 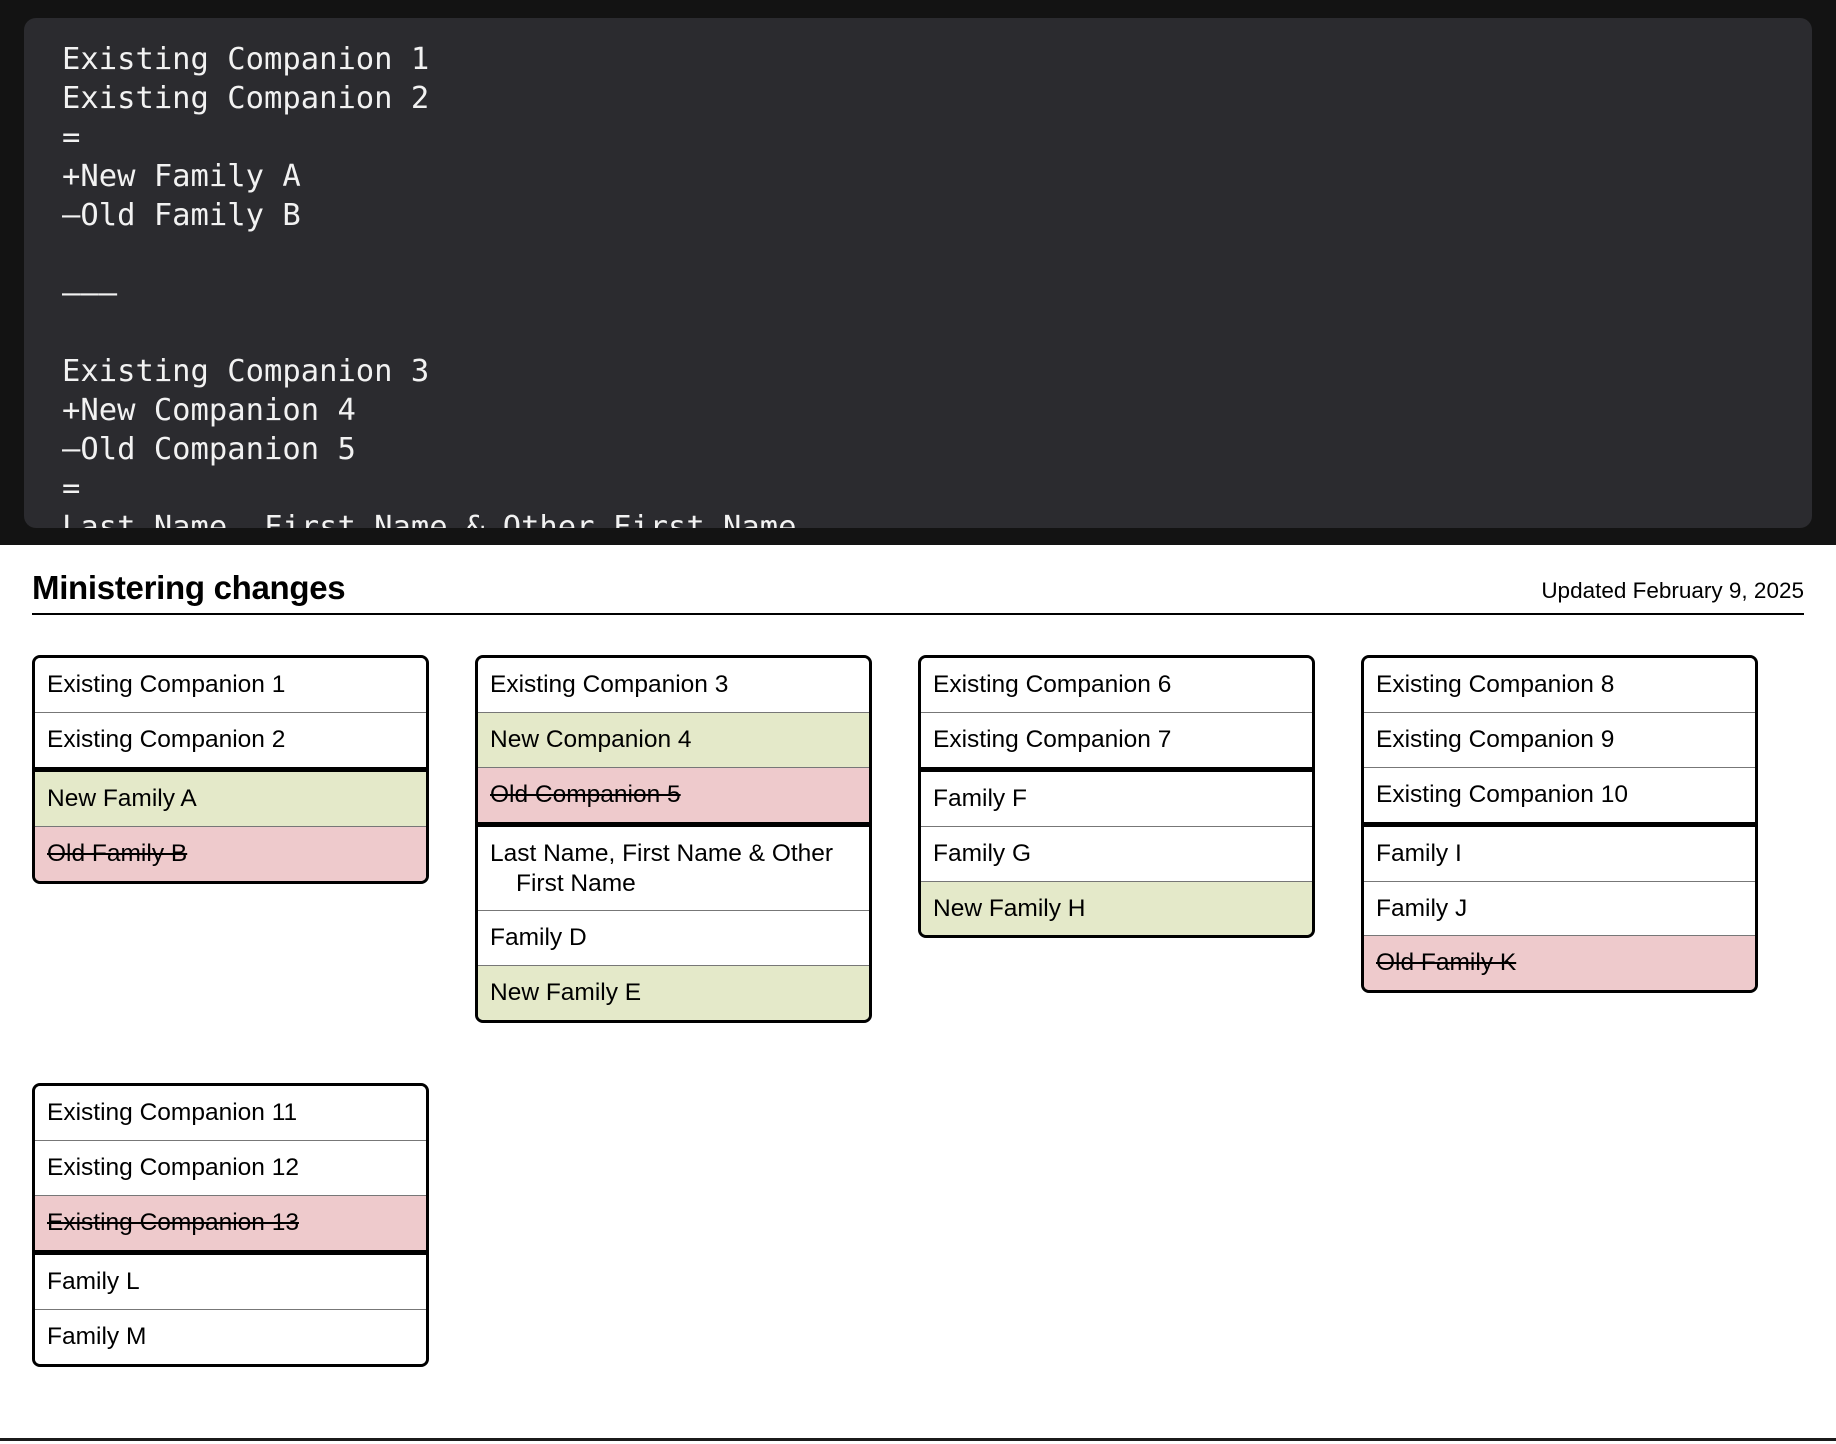 I want to click on card-row-label: Family I, so click(x=1419, y=853).